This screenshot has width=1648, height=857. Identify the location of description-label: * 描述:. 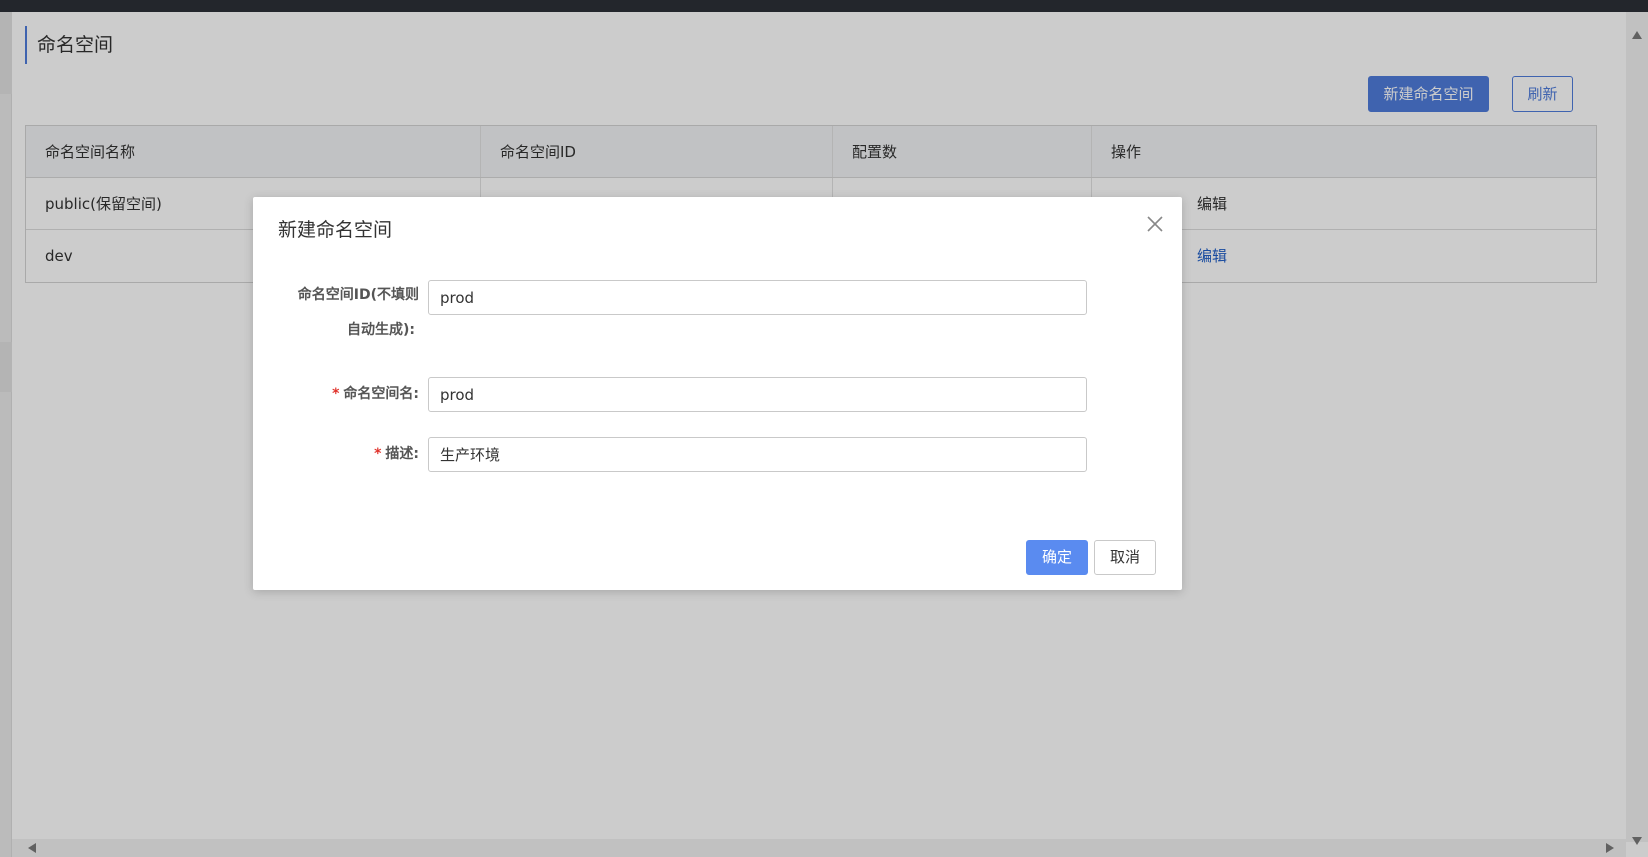
(353, 453).